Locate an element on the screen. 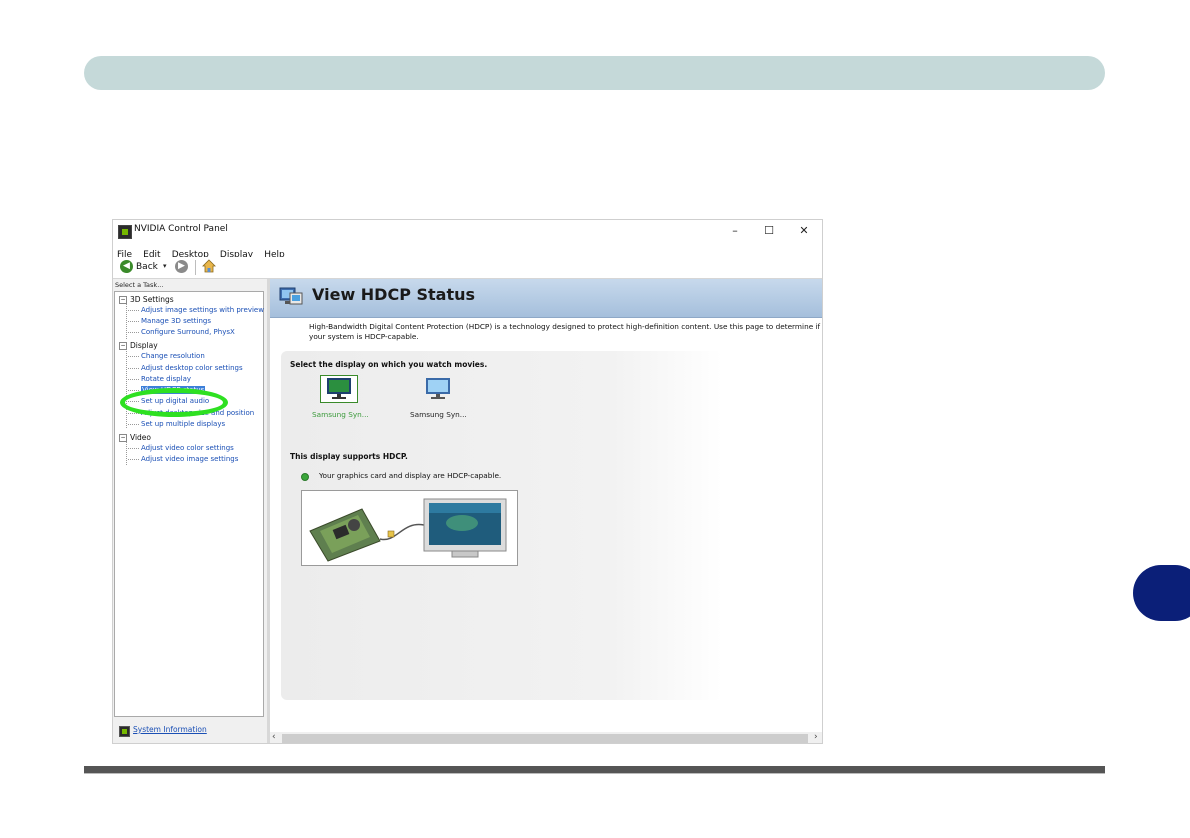  tree-item-change-resolution: Change resolution is located at coordinates (166, 356).